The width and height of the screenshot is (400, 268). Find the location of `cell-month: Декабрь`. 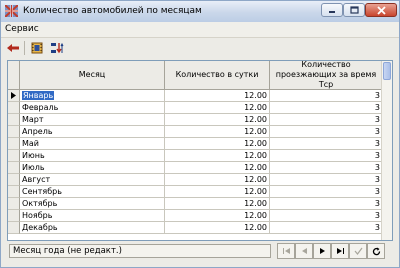

cell-month: Декабрь is located at coordinates (92, 228).